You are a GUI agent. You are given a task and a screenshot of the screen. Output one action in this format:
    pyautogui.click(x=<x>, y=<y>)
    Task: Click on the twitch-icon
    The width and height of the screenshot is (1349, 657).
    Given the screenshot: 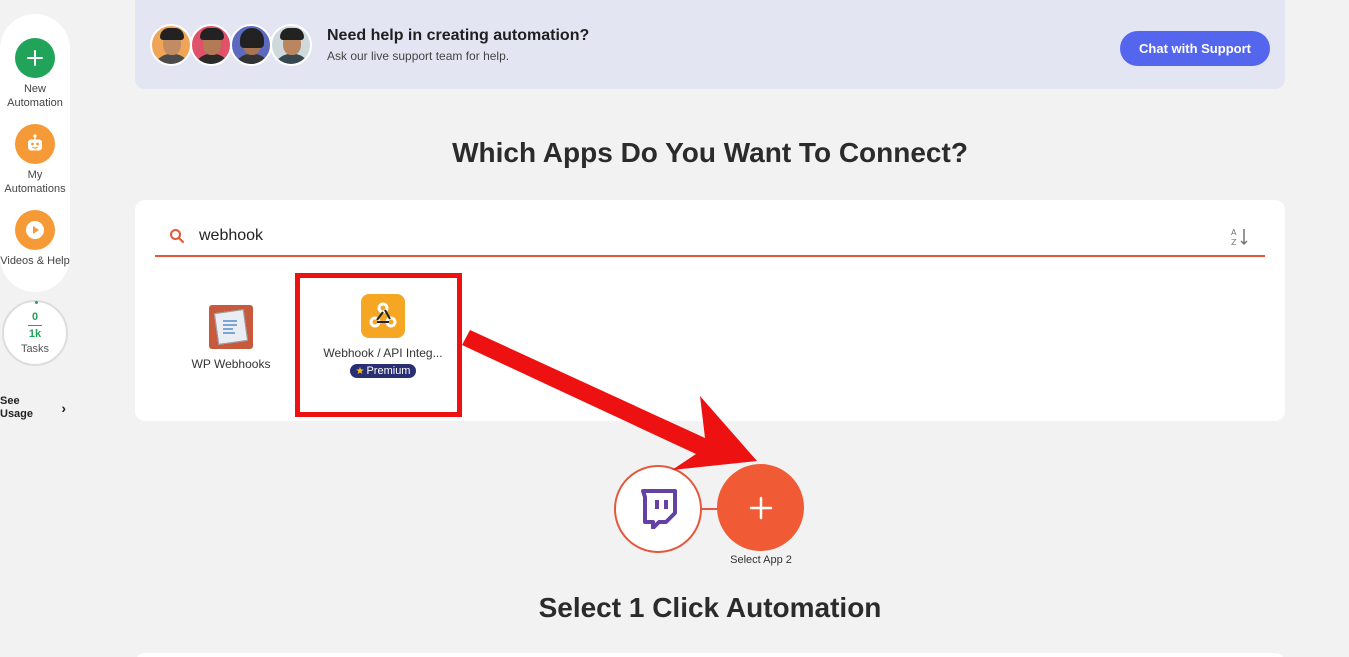 What is the action you would take?
    pyautogui.click(x=659, y=509)
    